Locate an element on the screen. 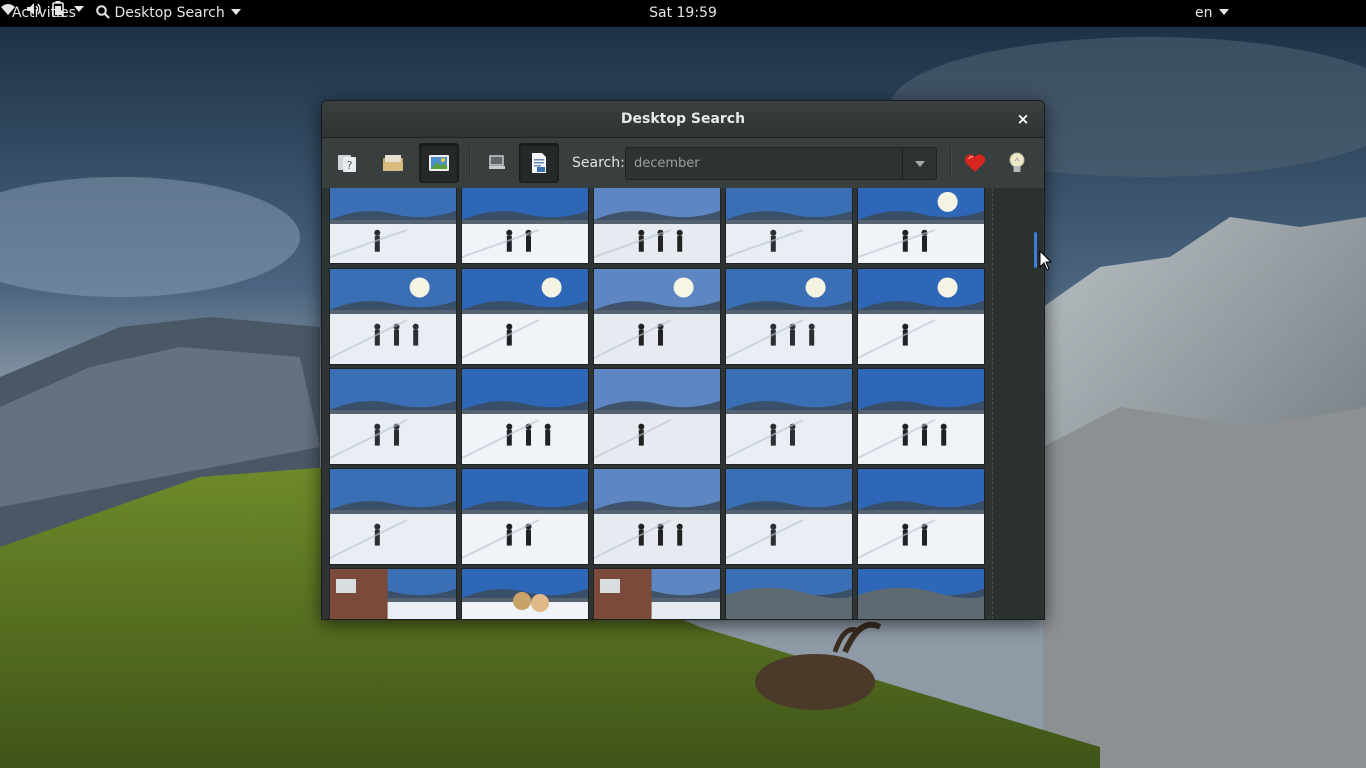 This screenshot has width=1366, height=768. language-indicator: en is located at coordinates (1212, 13).